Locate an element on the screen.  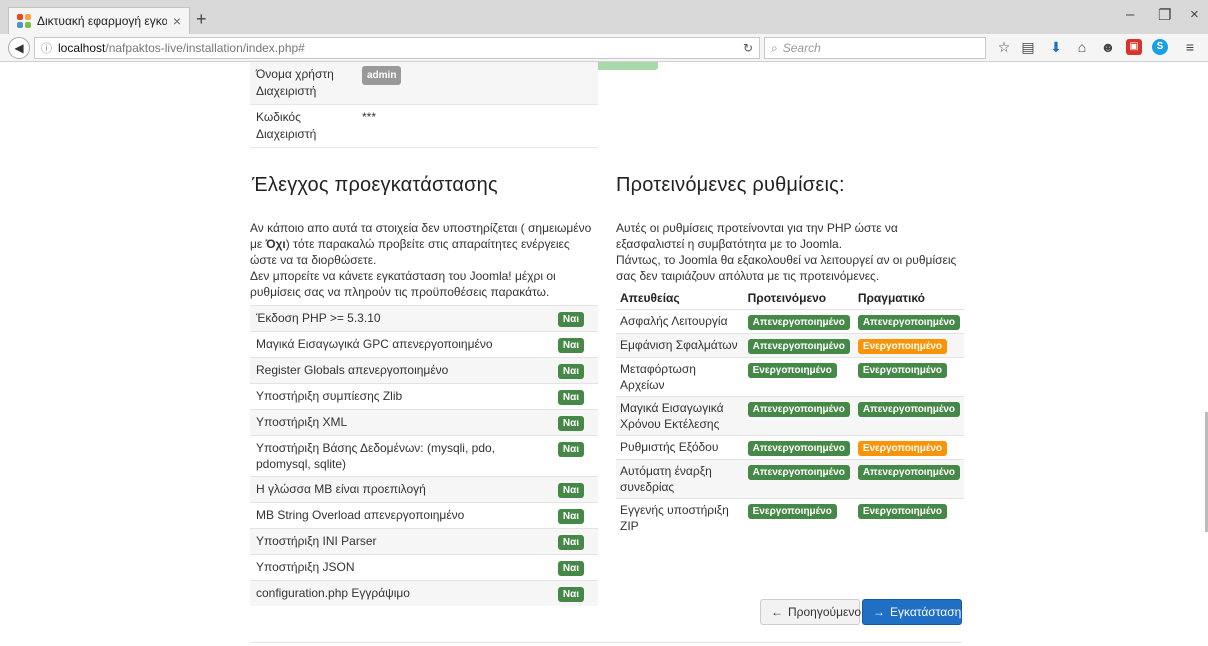
back-button: ◀ is located at coordinates (19, 48).